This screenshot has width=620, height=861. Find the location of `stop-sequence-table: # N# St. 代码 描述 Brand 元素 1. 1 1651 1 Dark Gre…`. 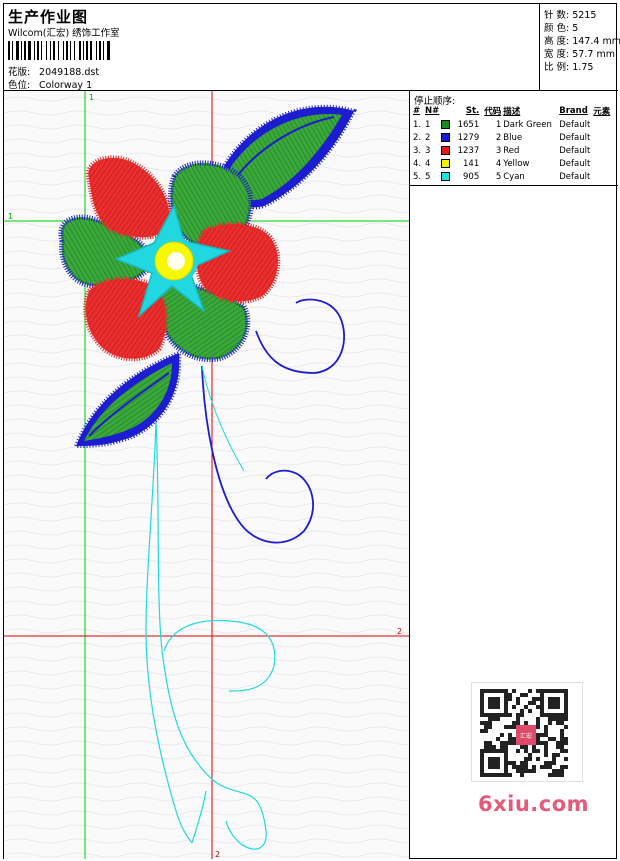

stop-sequence-table: # N# St. 代码 描述 Brand 元素 1. 1 1651 1 Dark Gre… is located at coordinates (514, 143).